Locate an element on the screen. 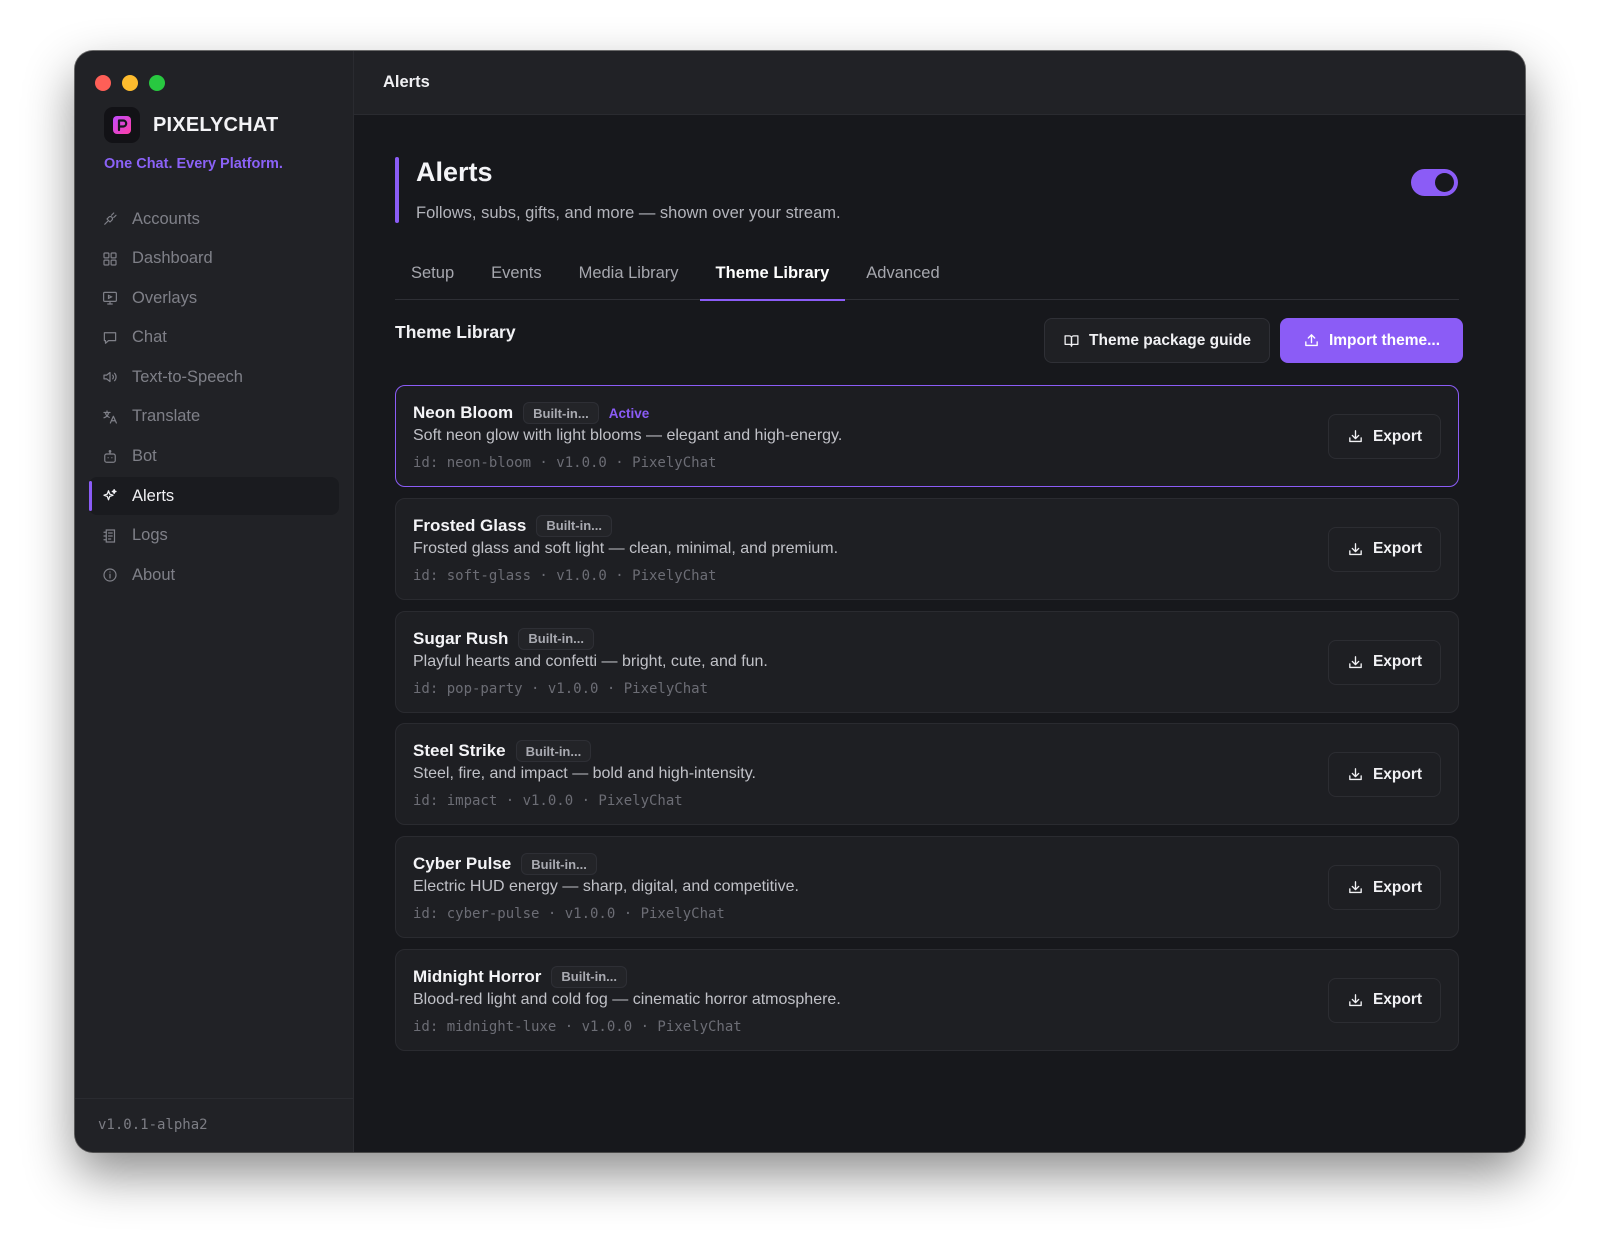 Image resolution: width=1600 pixels, height=1251 pixels. logs-icon is located at coordinates (109, 536).